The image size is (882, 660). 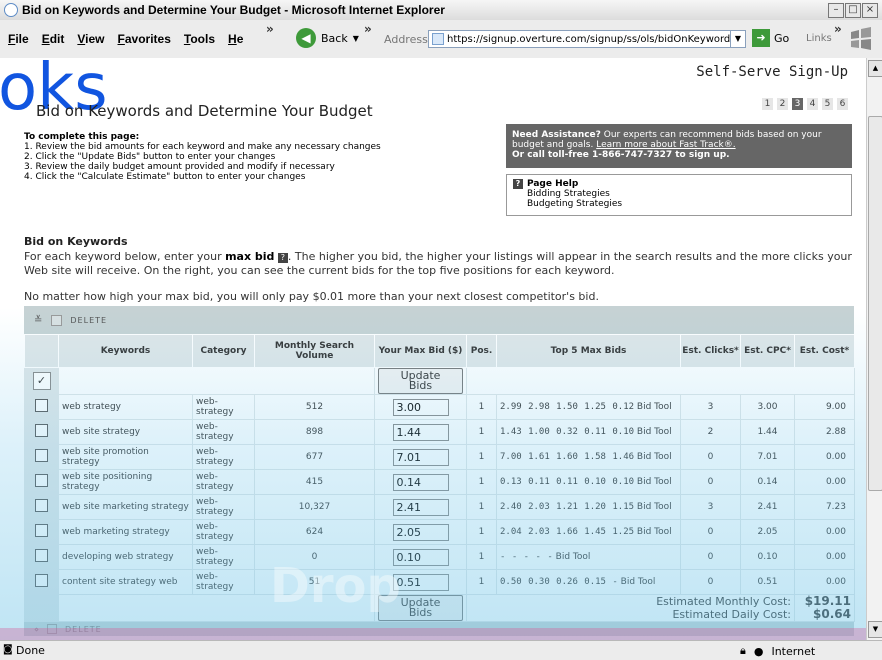 What do you see at coordinates (842, 104) in the screenshot?
I see `step-6: 6` at bounding box center [842, 104].